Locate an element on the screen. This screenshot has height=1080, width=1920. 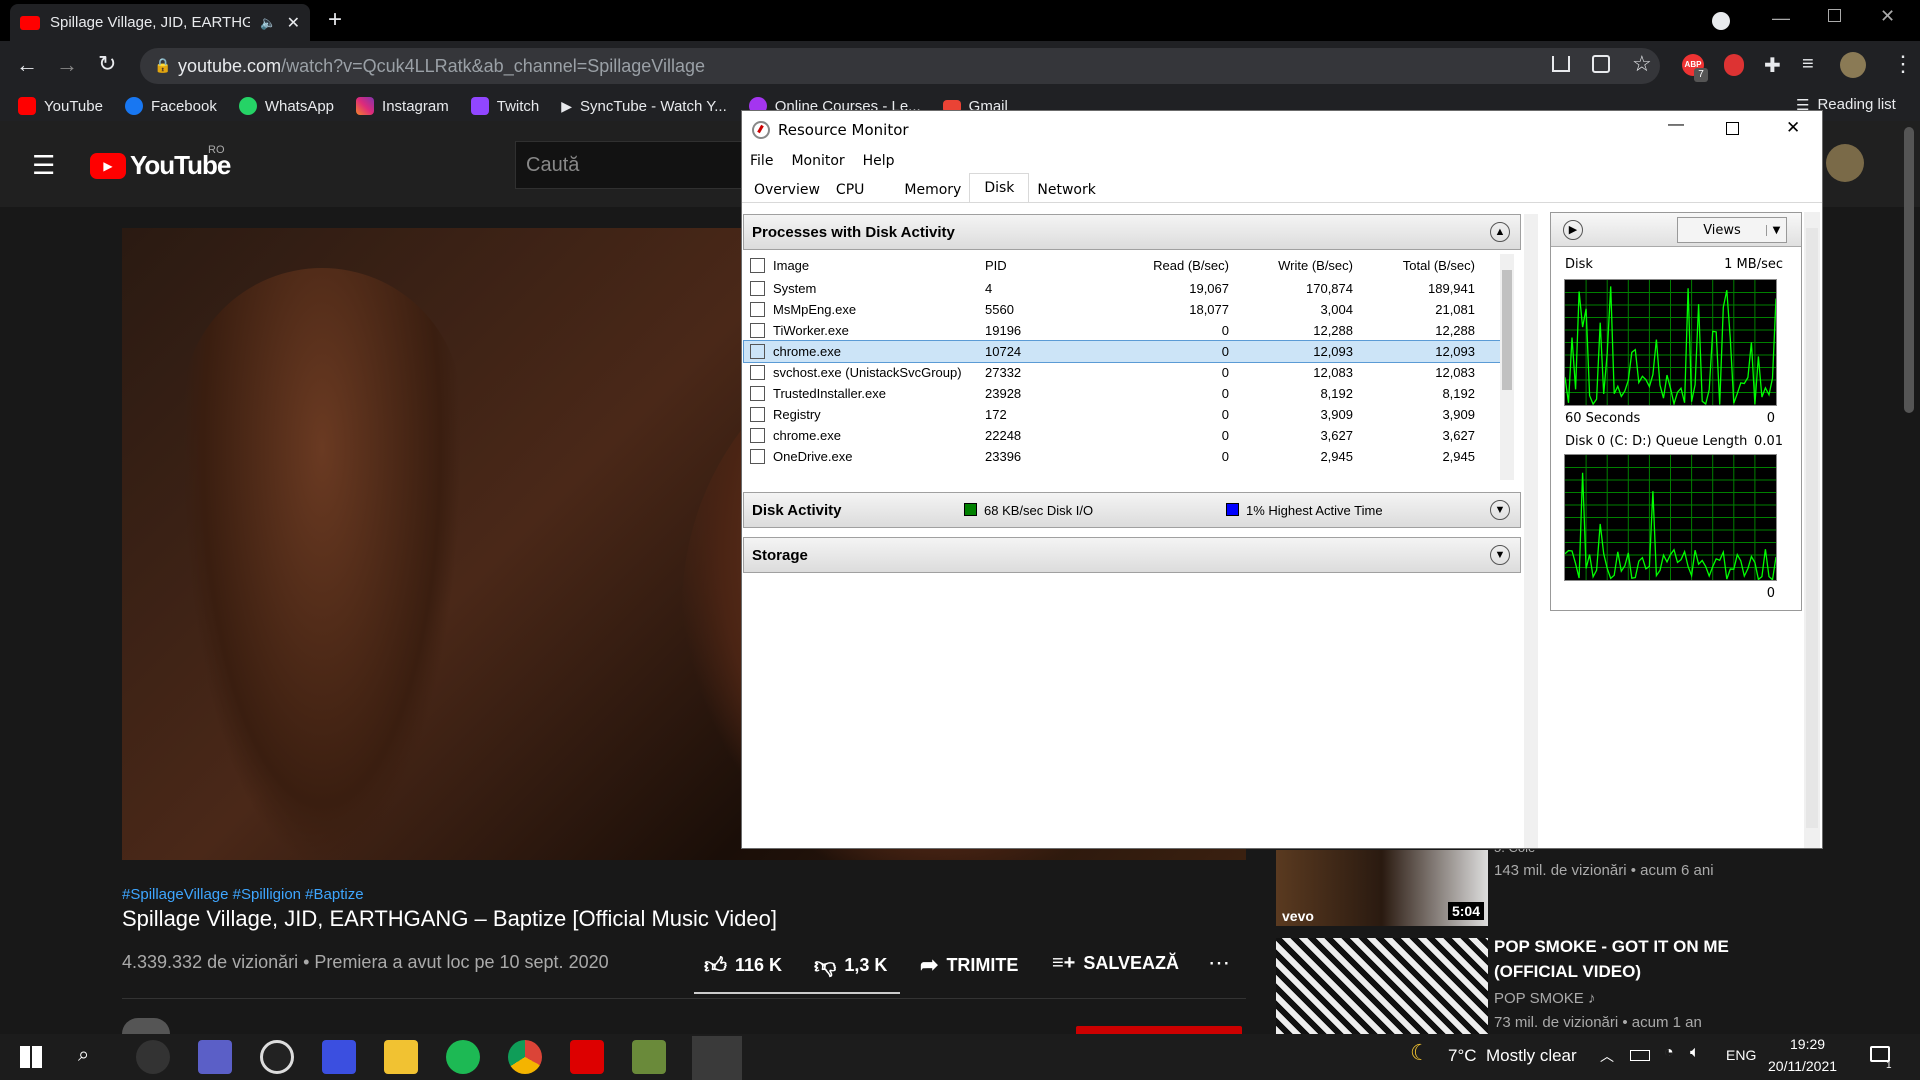
tab-overview: Overview is located at coordinates (787, 190).